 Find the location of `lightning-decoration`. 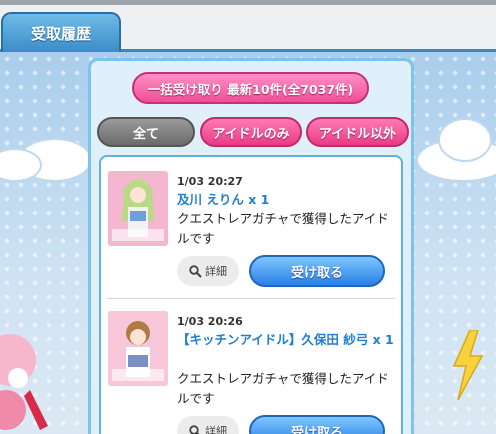

lightning-decoration is located at coordinates (468, 365).